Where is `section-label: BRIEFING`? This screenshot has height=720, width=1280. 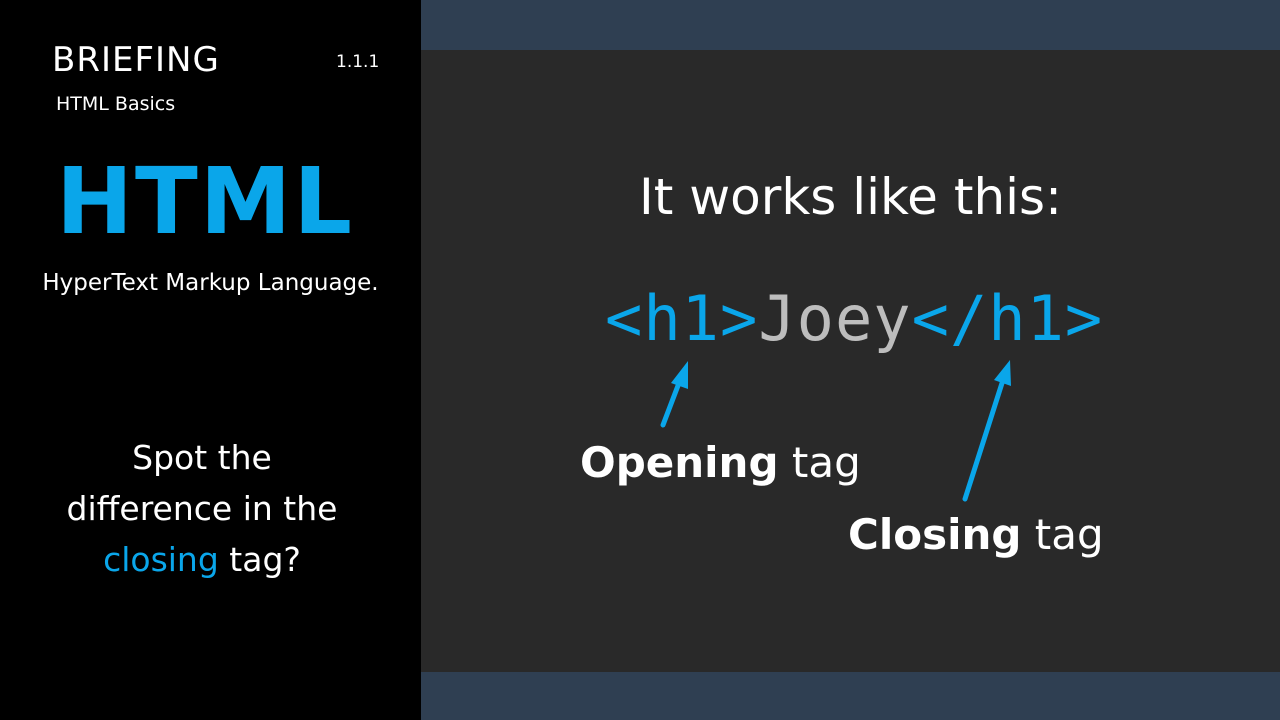
section-label: BRIEFING is located at coordinates (136, 60).